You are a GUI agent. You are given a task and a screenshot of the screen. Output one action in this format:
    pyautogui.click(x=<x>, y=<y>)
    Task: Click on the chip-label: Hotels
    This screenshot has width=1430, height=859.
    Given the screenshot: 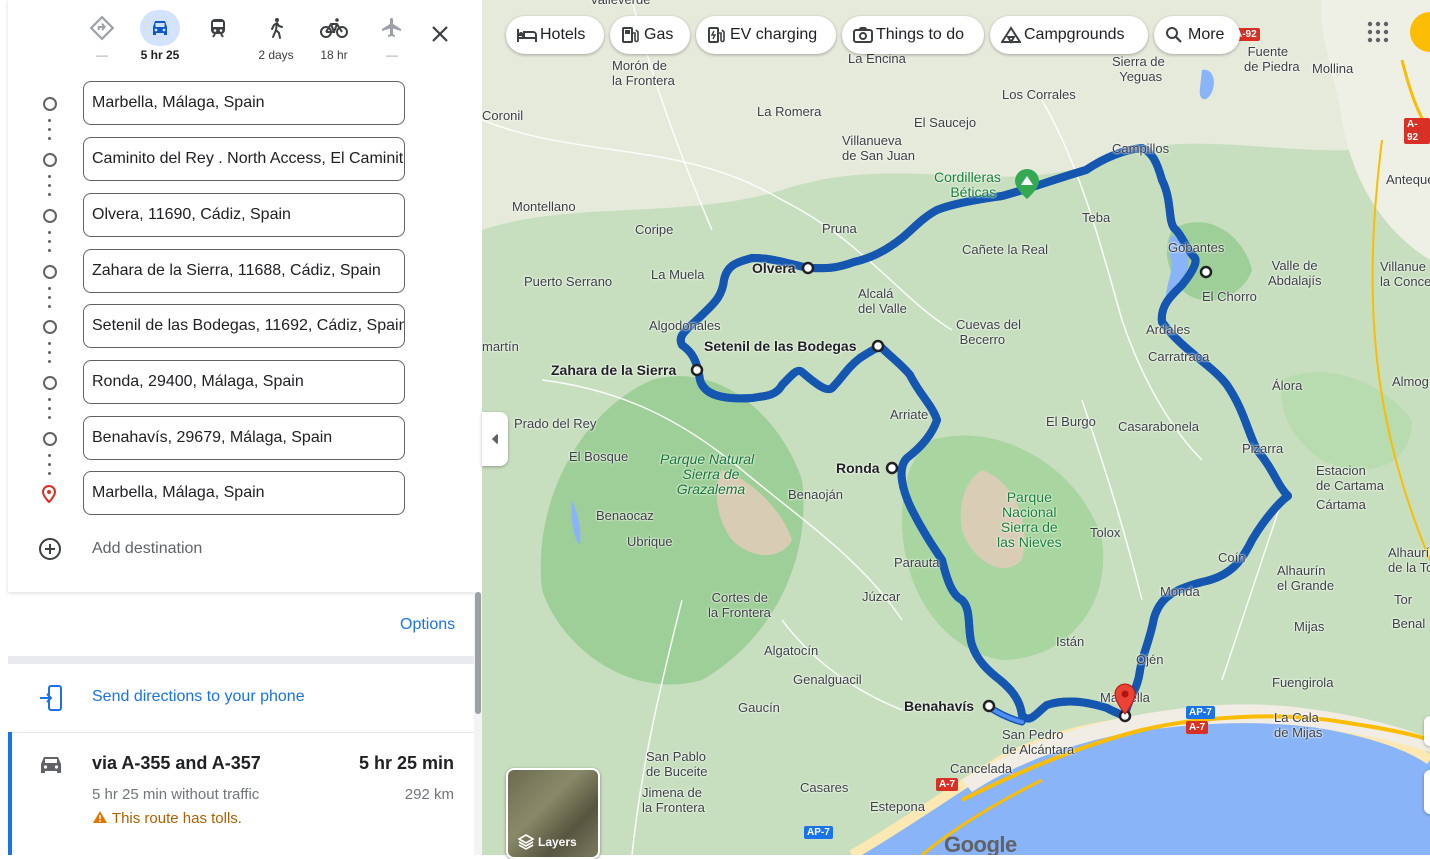 What is the action you would take?
    pyautogui.click(x=563, y=34)
    